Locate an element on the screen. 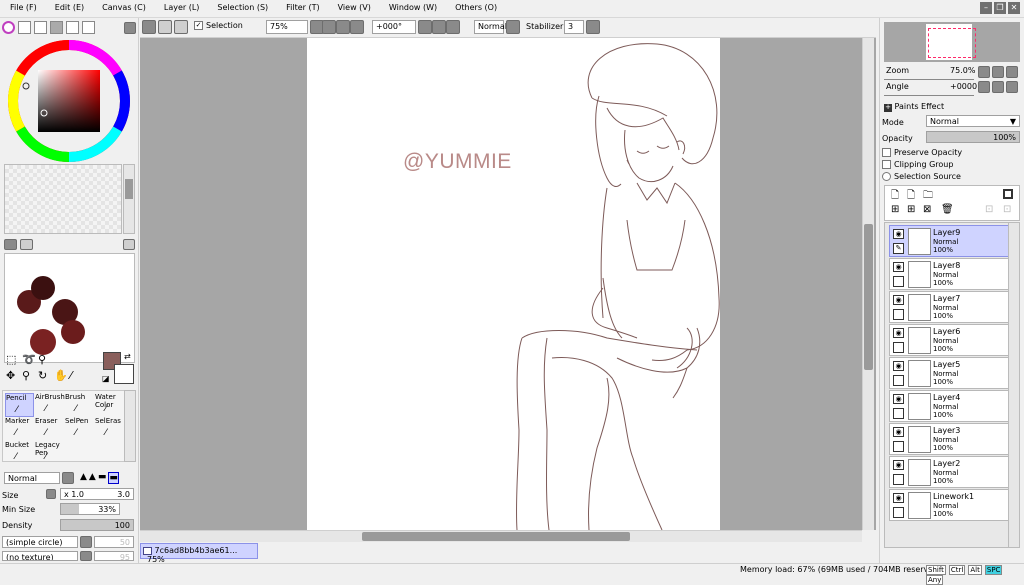 Image resolution: width=1024 pixels, height=585 pixels. hand-tool-icon: ✋ is located at coordinates (61, 375).